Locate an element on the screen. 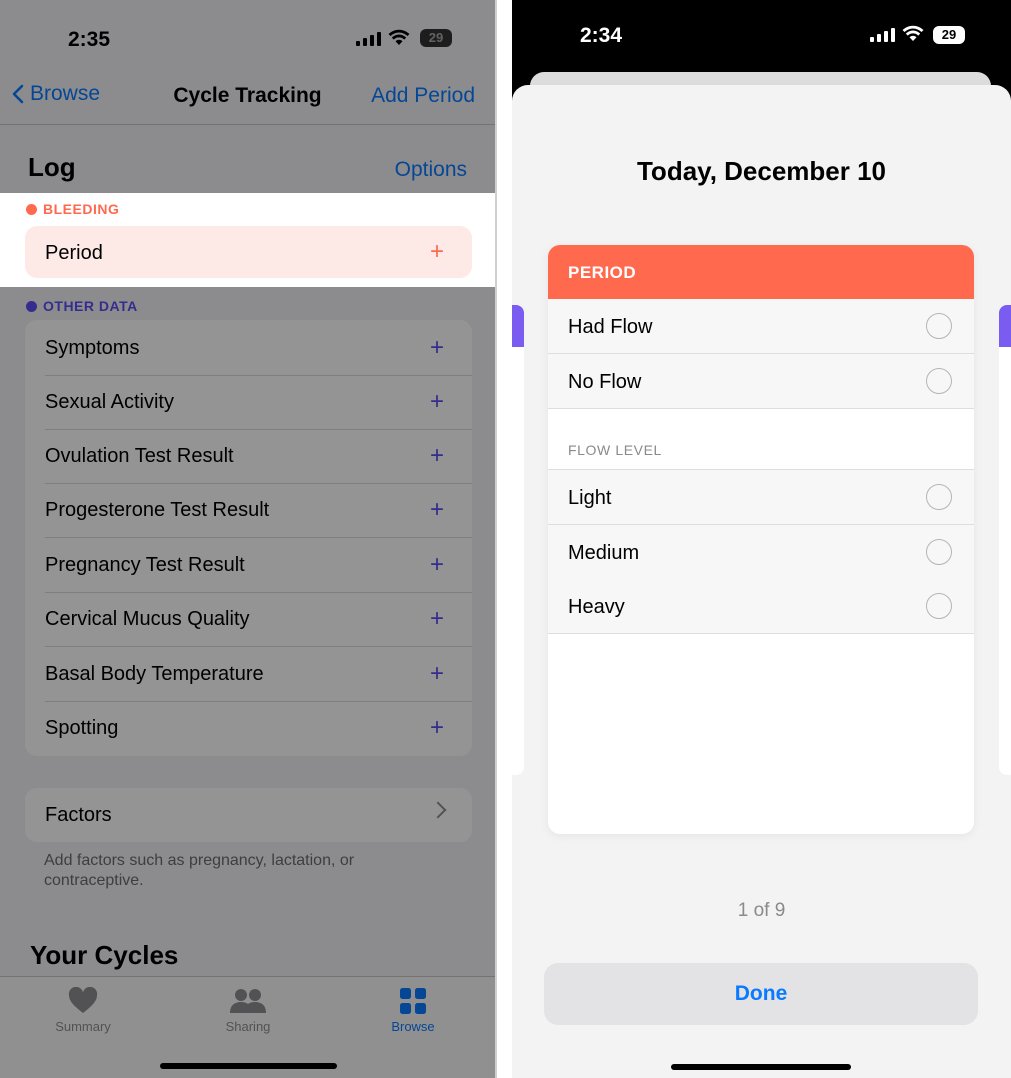 This screenshot has height=1078, width=1011. list-item-spotting: Spotting + is located at coordinates (248, 729).